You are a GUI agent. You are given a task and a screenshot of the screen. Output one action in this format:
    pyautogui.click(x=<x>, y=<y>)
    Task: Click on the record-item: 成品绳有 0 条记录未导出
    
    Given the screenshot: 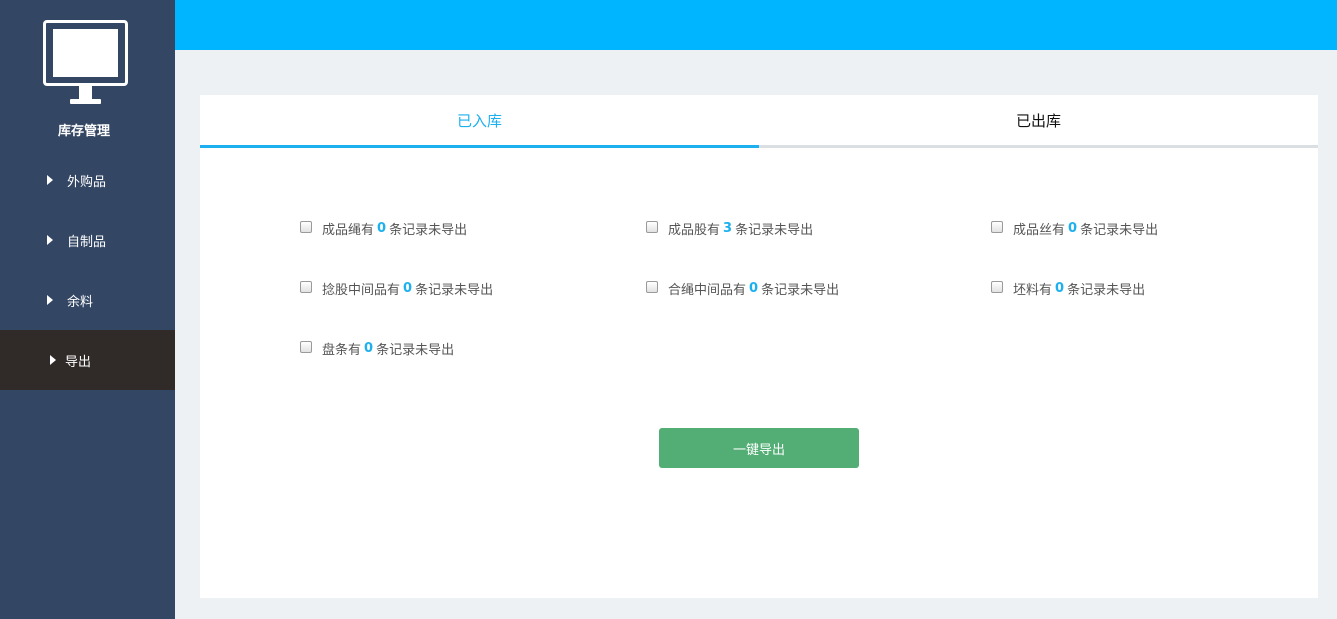 What is the action you would take?
    pyautogui.click(x=383, y=228)
    